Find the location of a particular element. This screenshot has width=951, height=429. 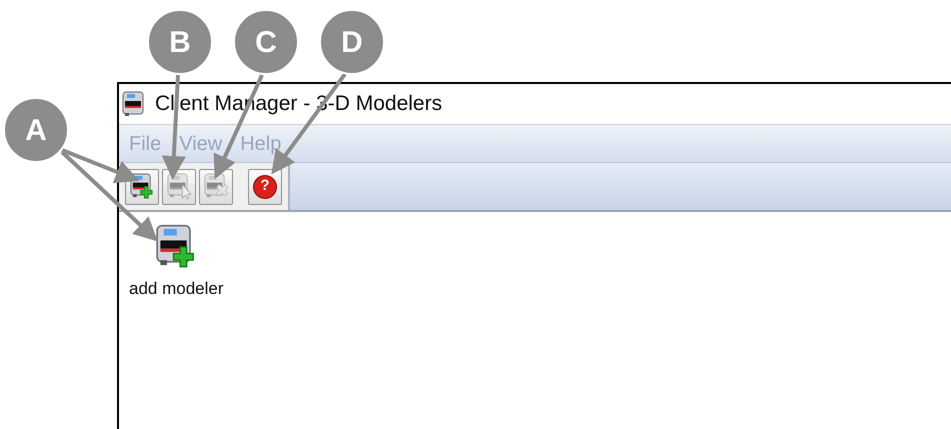

callout-badge: B is located at coordinates (180, 42).